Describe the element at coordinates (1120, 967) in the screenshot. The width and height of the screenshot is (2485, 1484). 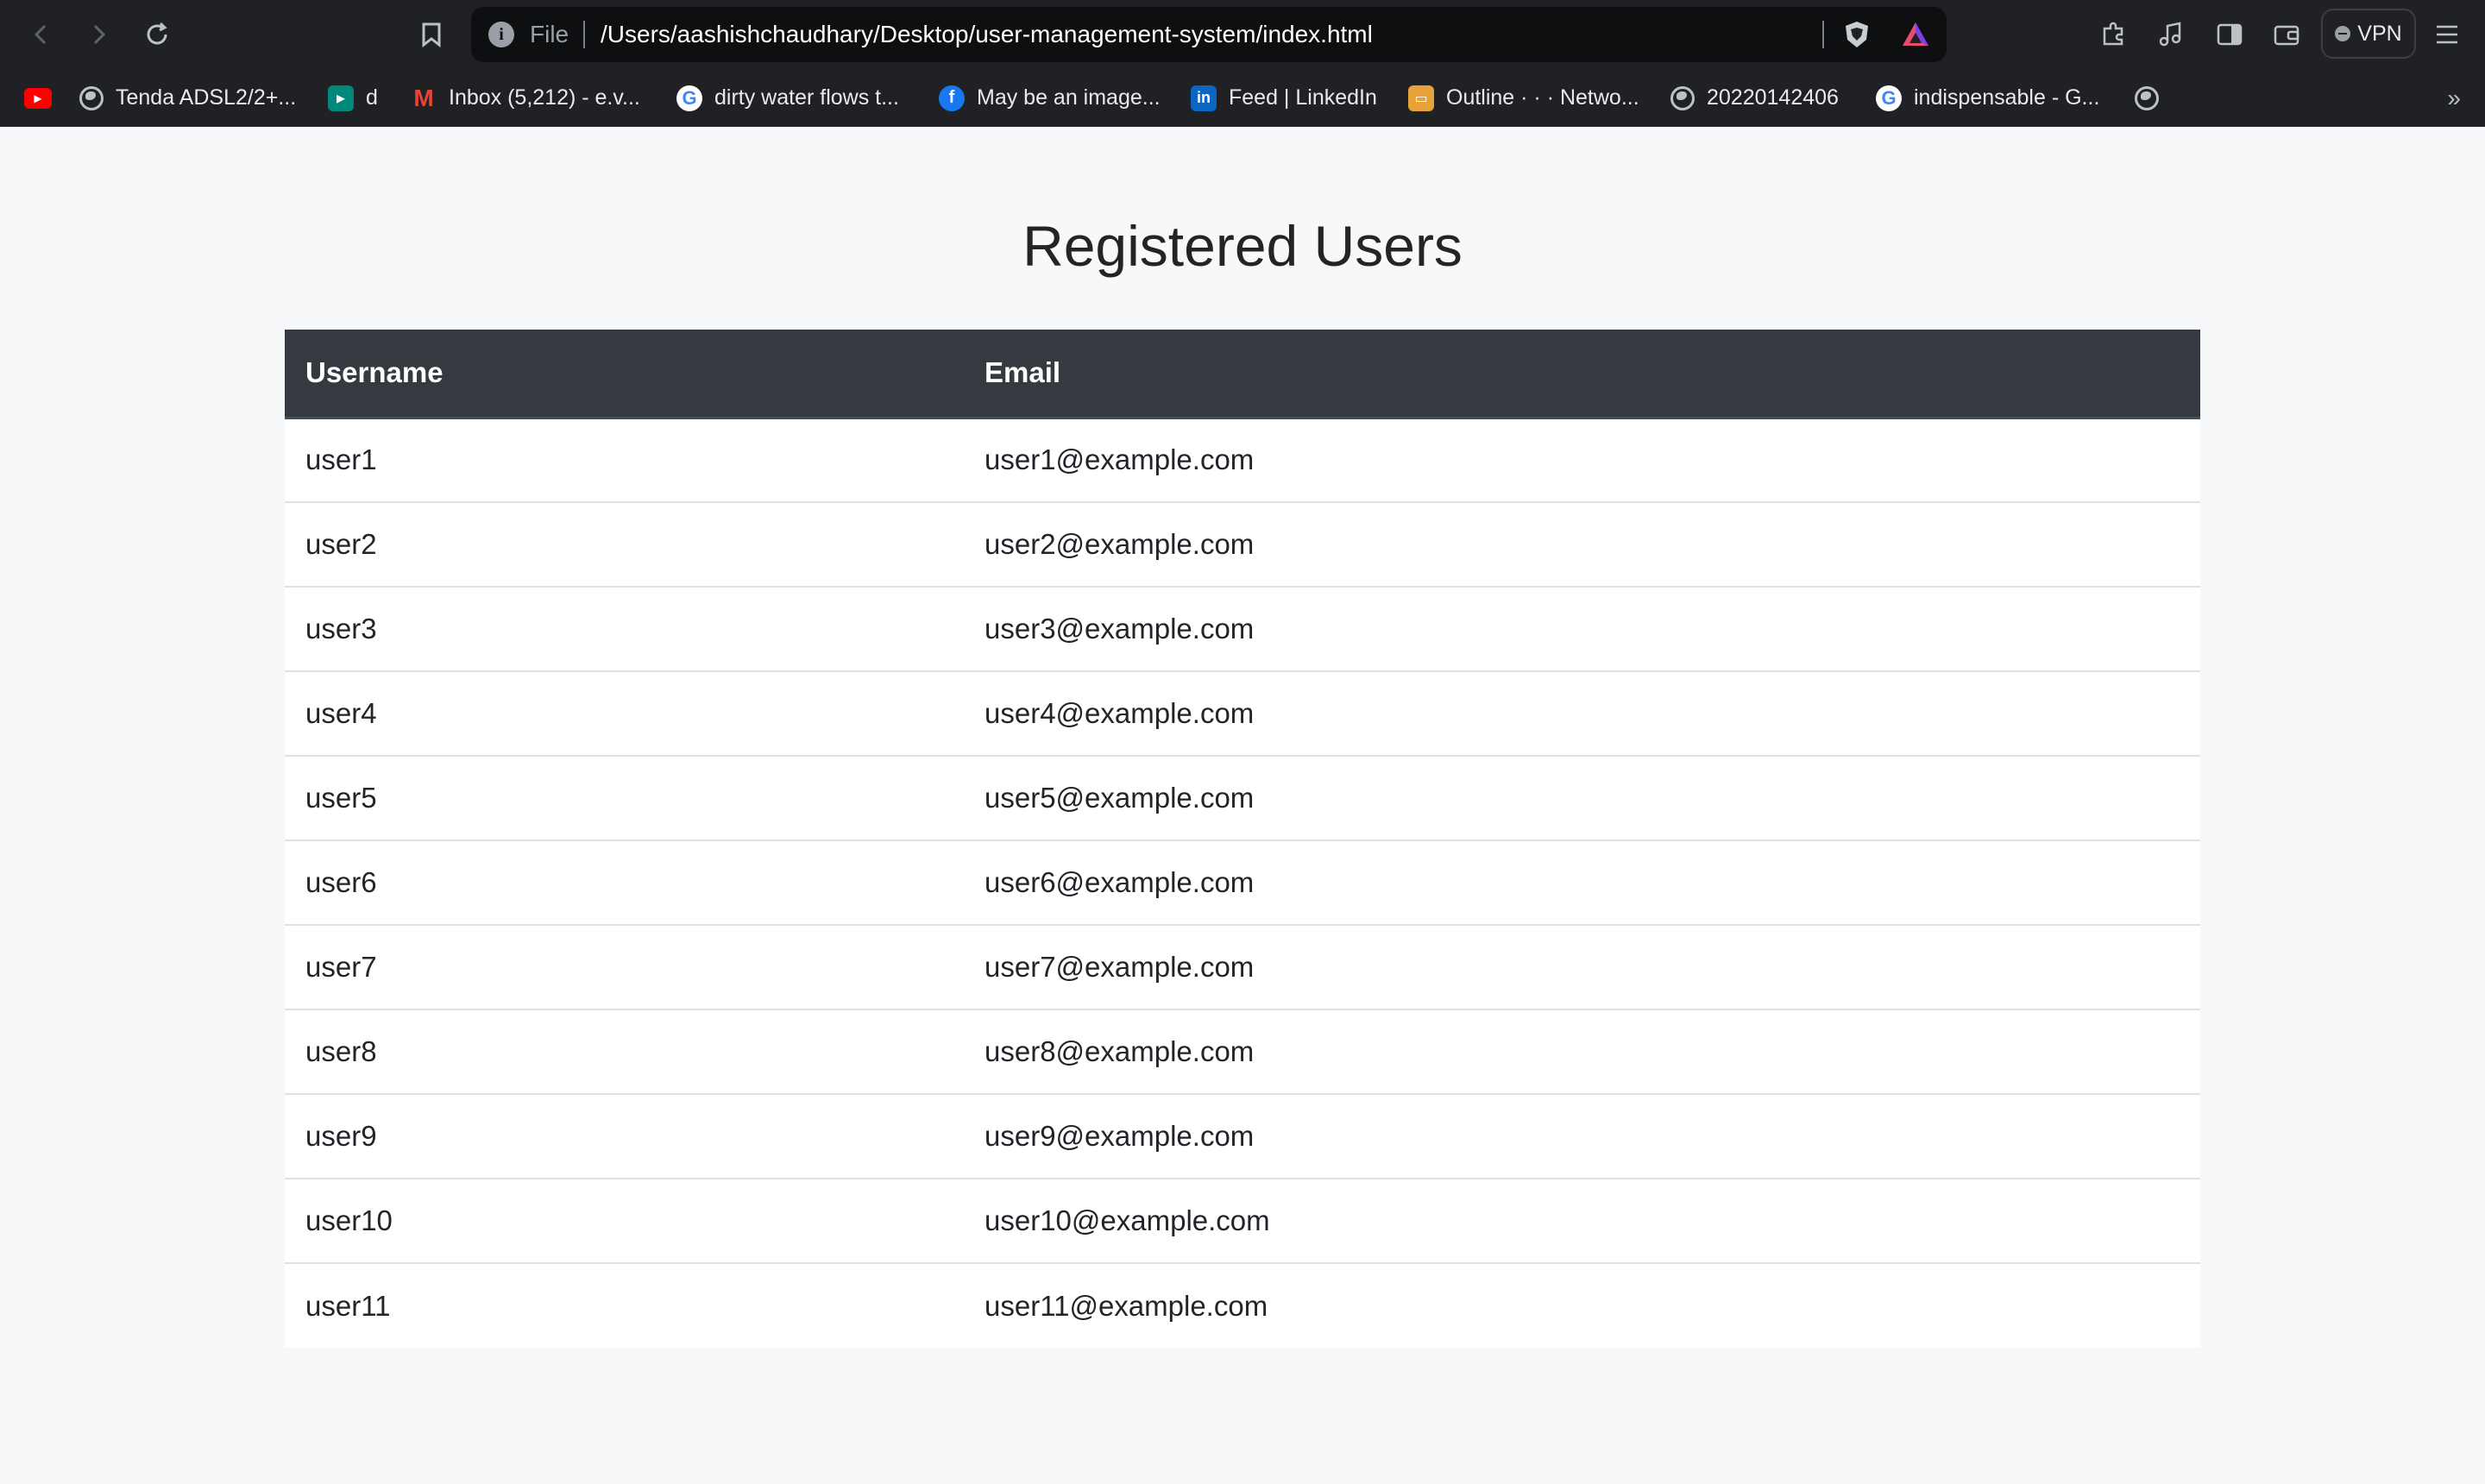
I see `email-cell: user7@example.com` at that location.